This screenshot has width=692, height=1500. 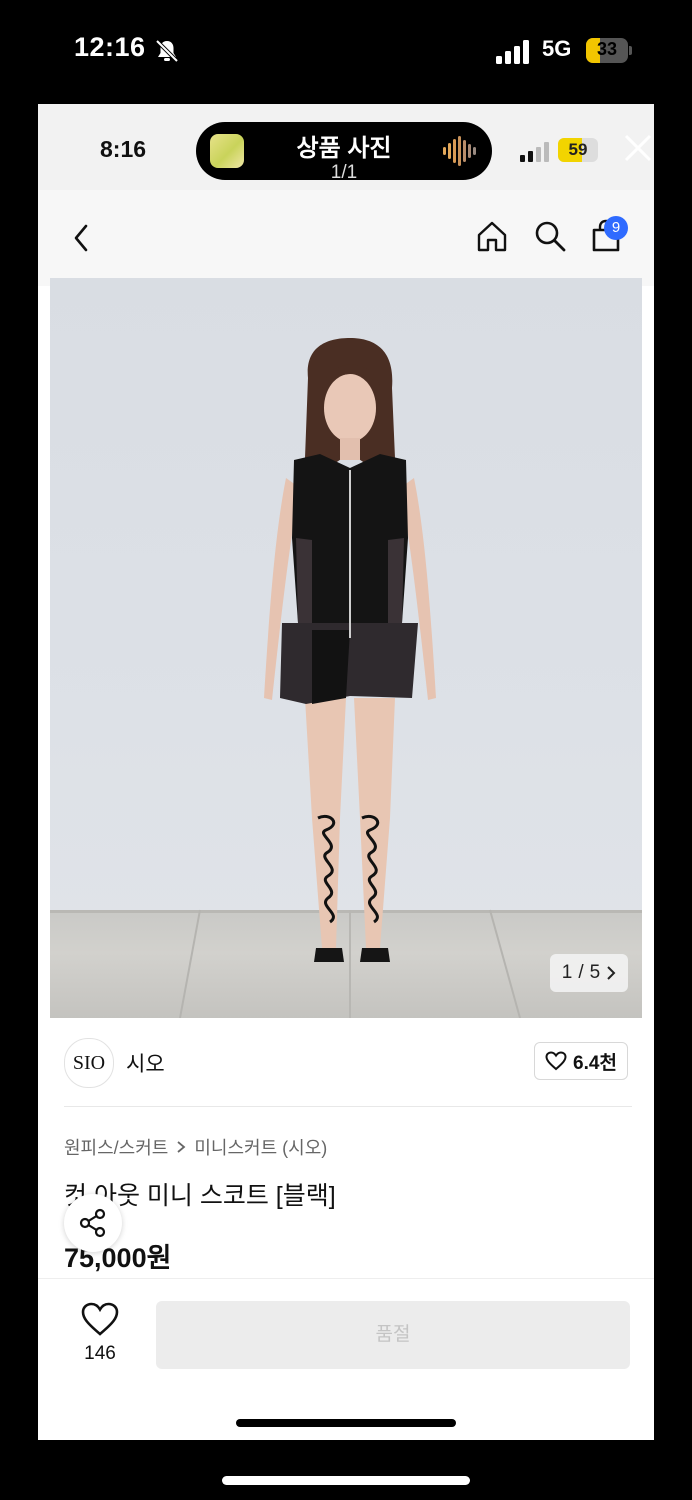 I want to click on wishlist-heart-icon, so click(x=100, y=1319).